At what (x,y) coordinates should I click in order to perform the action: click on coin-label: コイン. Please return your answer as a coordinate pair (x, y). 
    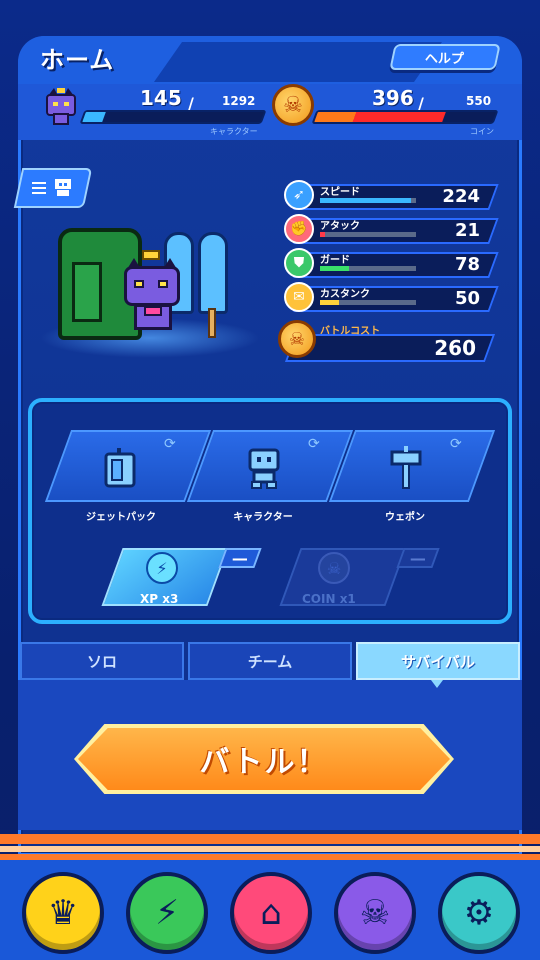
    Looking at the image, I should click on (482, 131).